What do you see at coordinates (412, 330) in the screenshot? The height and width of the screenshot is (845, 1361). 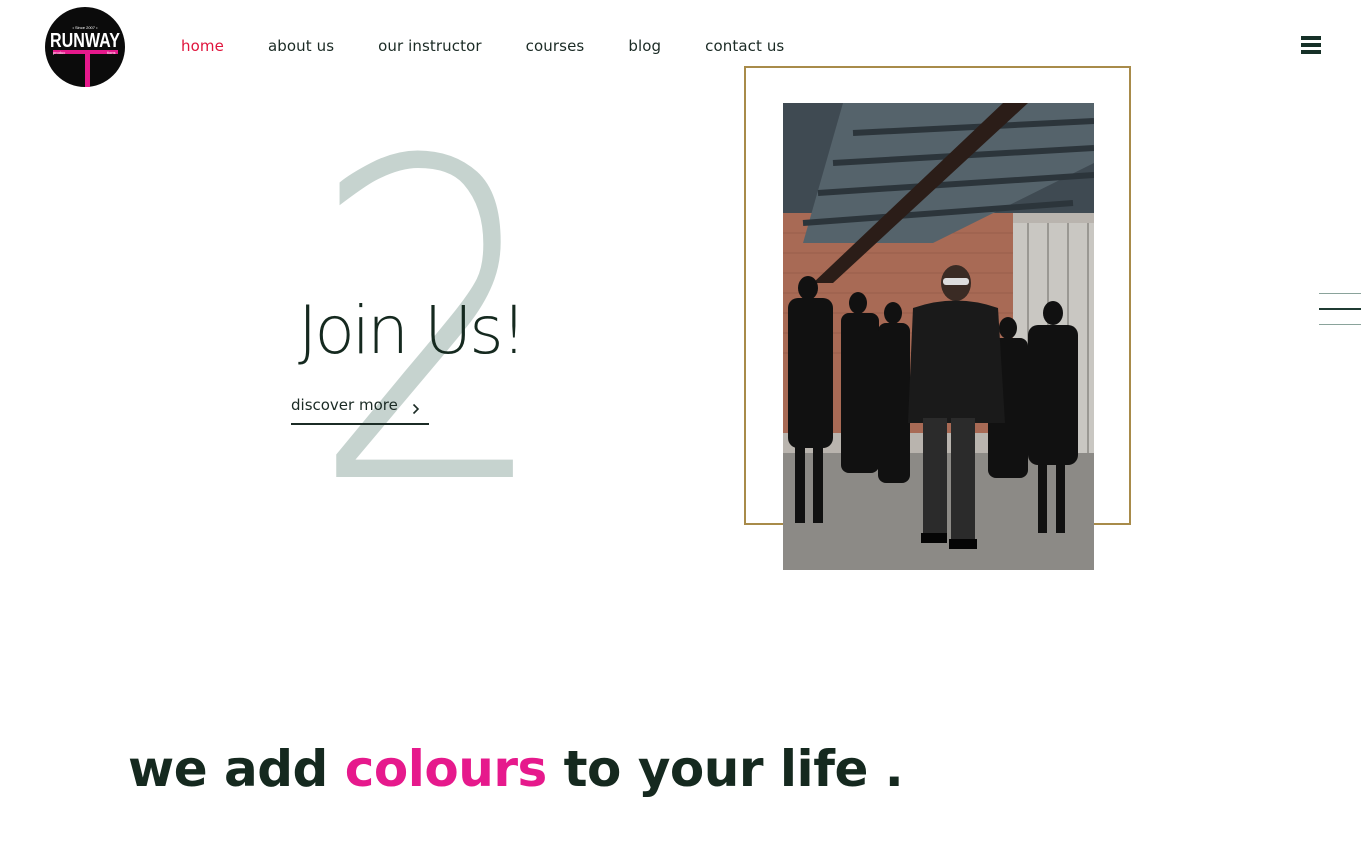 I see `hero-title: Join Us!` at bounding box center [412, 330].